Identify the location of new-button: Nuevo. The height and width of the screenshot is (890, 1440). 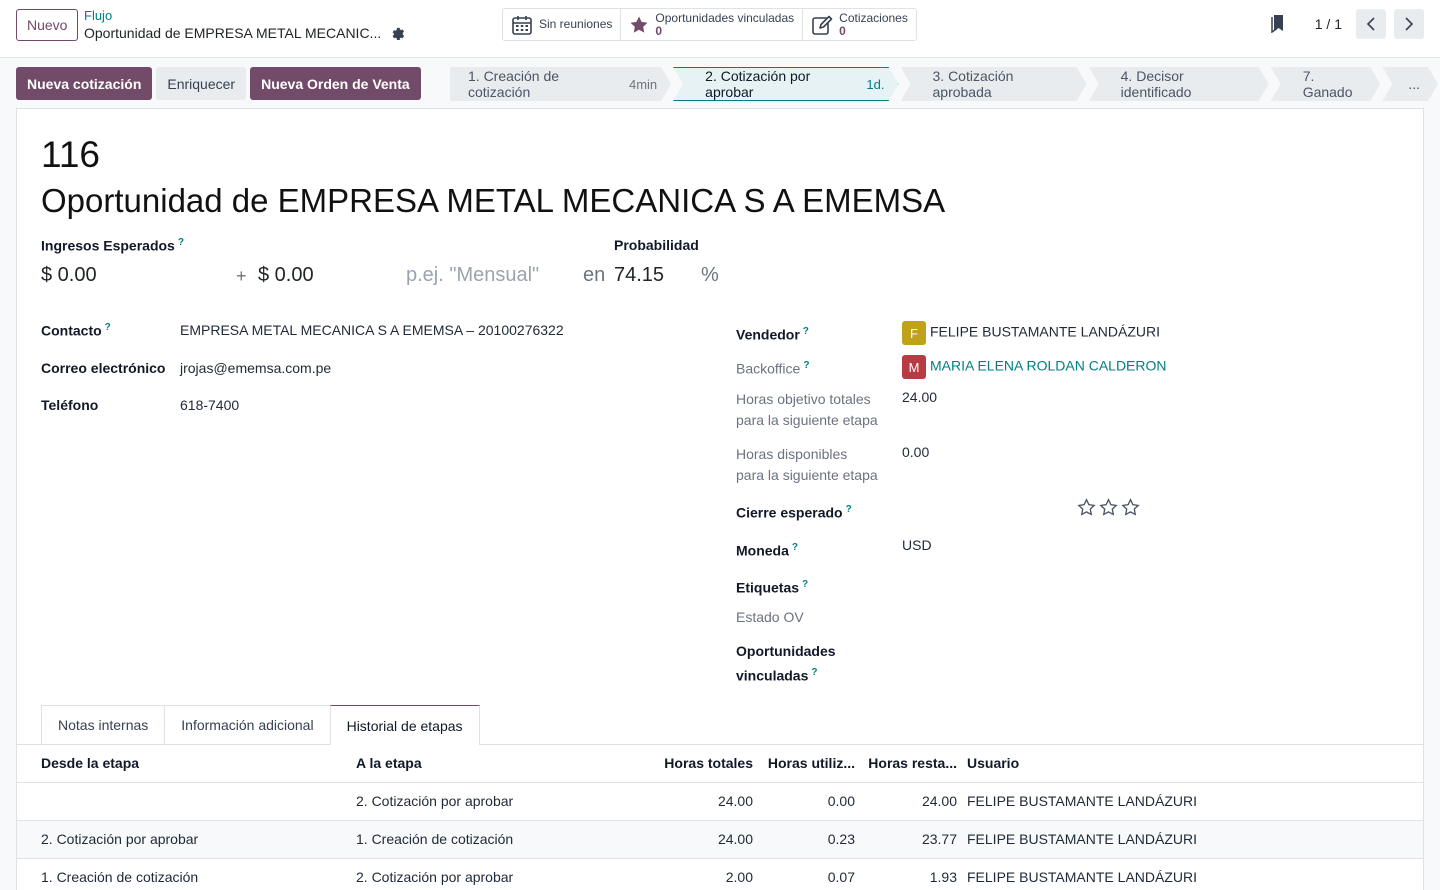
(47, 25).